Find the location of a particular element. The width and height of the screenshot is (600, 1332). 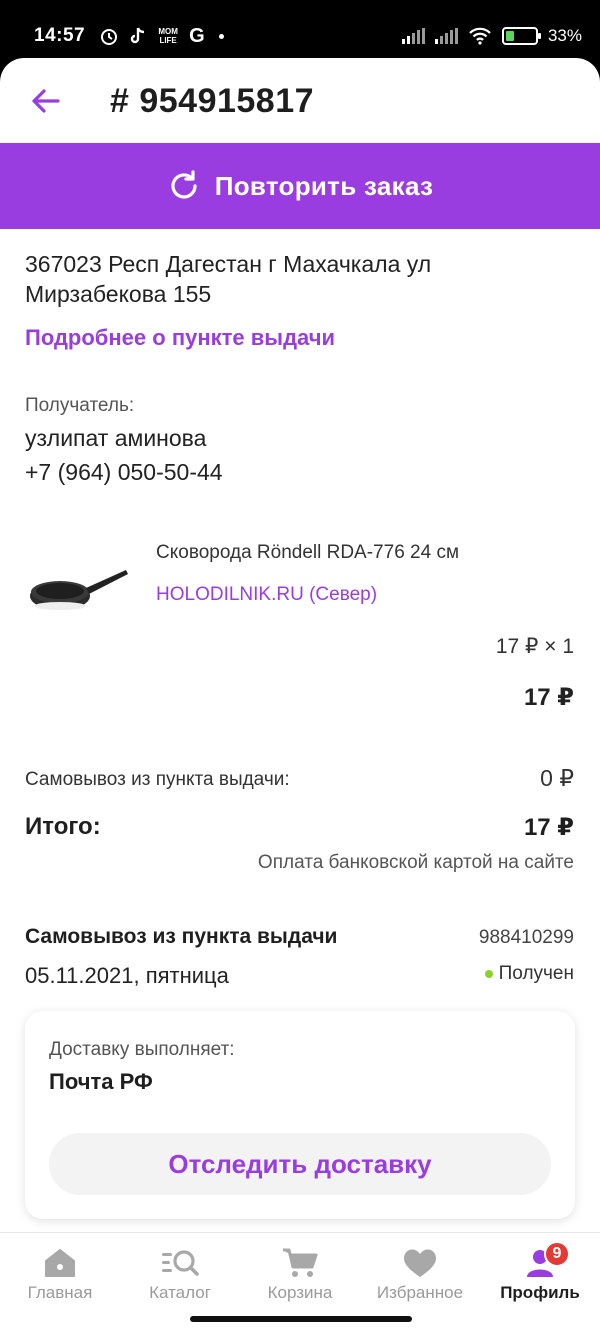

wifi-icon is located at coordinates (480, 36).